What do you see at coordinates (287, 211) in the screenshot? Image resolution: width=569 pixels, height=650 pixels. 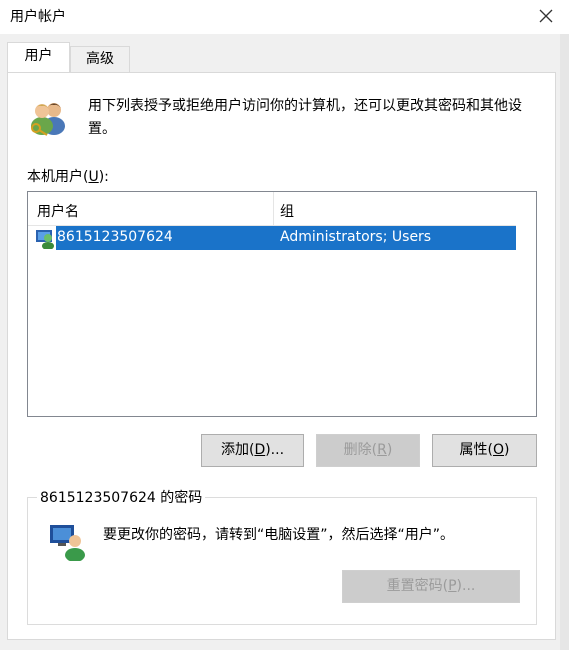 I see `column-group: 组` at bounding box center [287, 211].